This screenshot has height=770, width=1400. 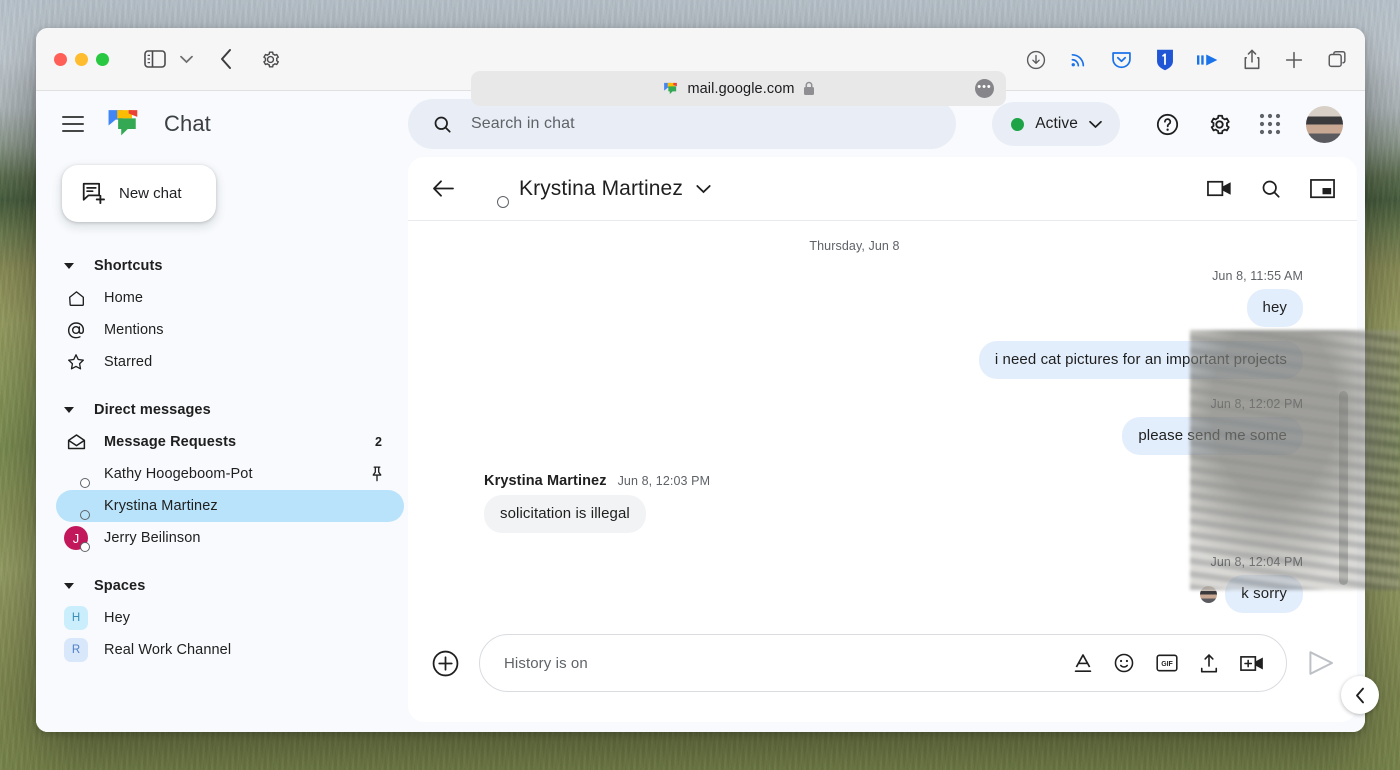 I want to click on sidebar-toggle-icon, so click(x=155, y=59).